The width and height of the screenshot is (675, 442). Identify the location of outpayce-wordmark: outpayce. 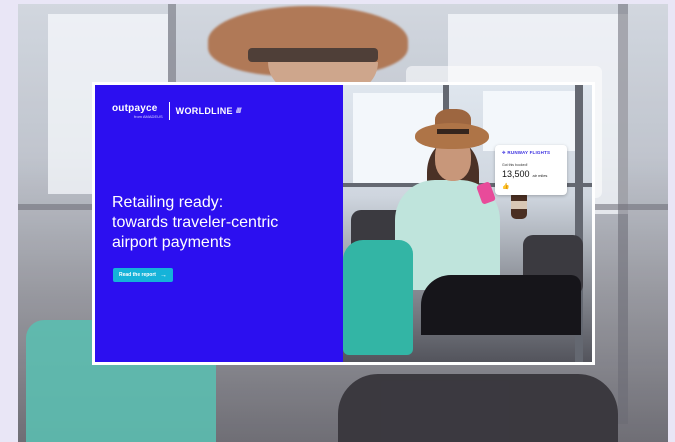
(135, 108).